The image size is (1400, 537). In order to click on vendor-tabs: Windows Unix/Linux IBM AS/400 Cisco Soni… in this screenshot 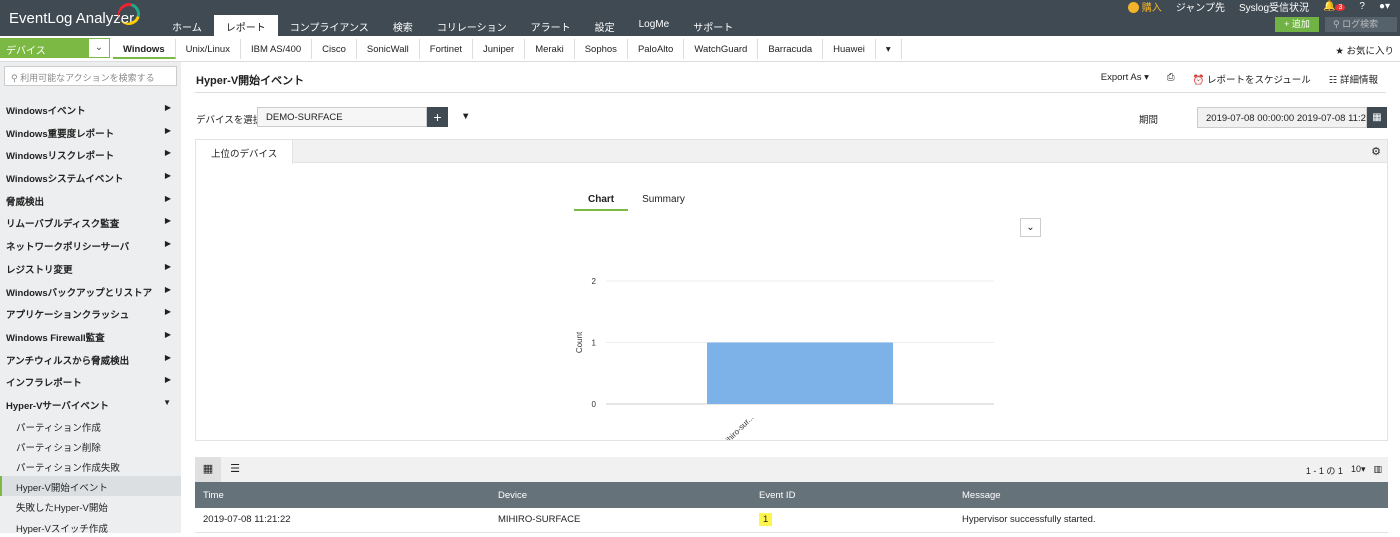, I will do `click(507, 49)`.